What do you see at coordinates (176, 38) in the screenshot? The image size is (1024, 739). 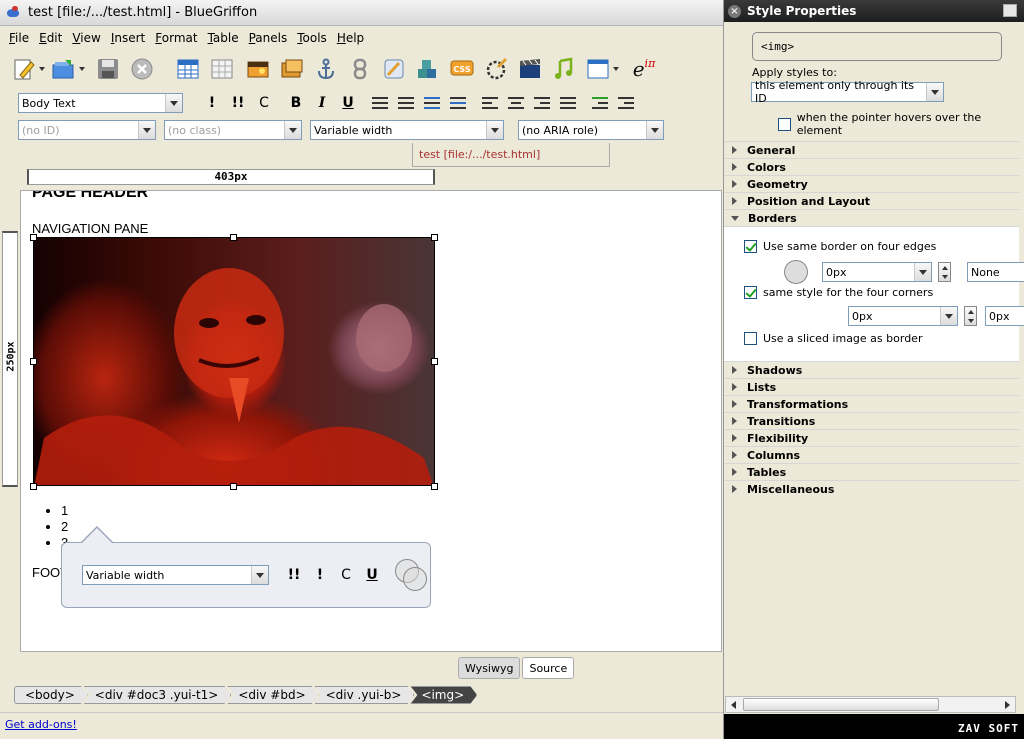 I see `menu-format: Format` at bounding box center [176, 38].